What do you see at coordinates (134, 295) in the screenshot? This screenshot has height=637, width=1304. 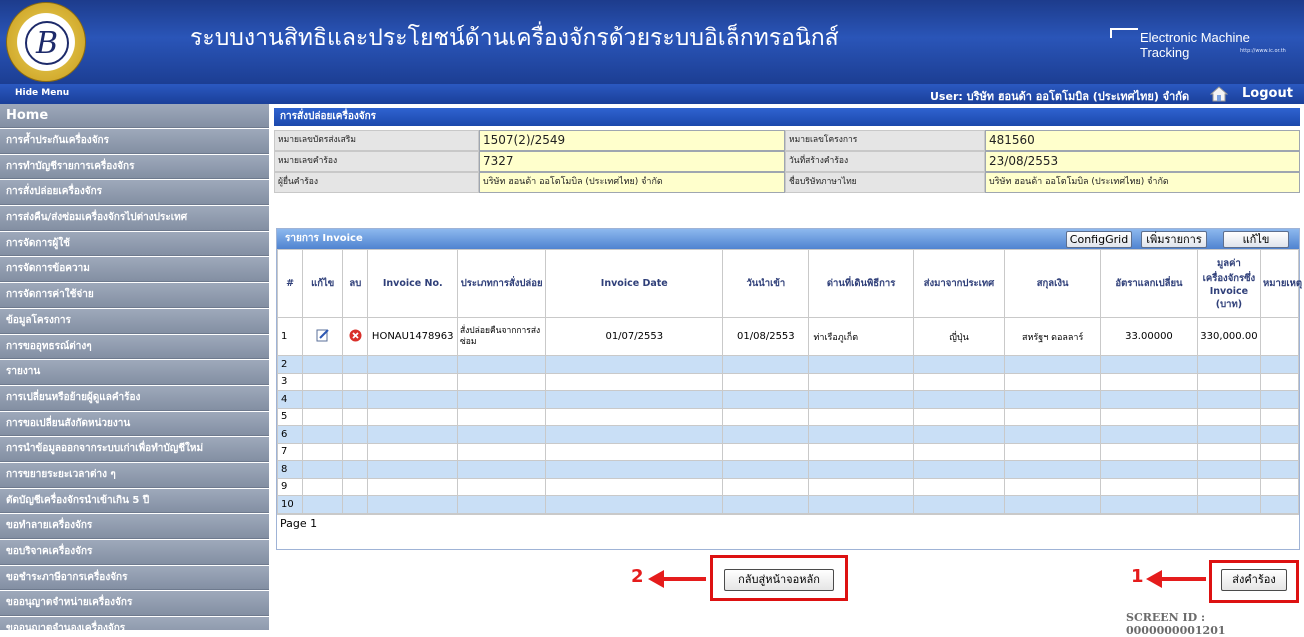 I see `sidebar-item-expense-management: การจัดการค่าใช้จ่าย` at bounding box center [134, 295].